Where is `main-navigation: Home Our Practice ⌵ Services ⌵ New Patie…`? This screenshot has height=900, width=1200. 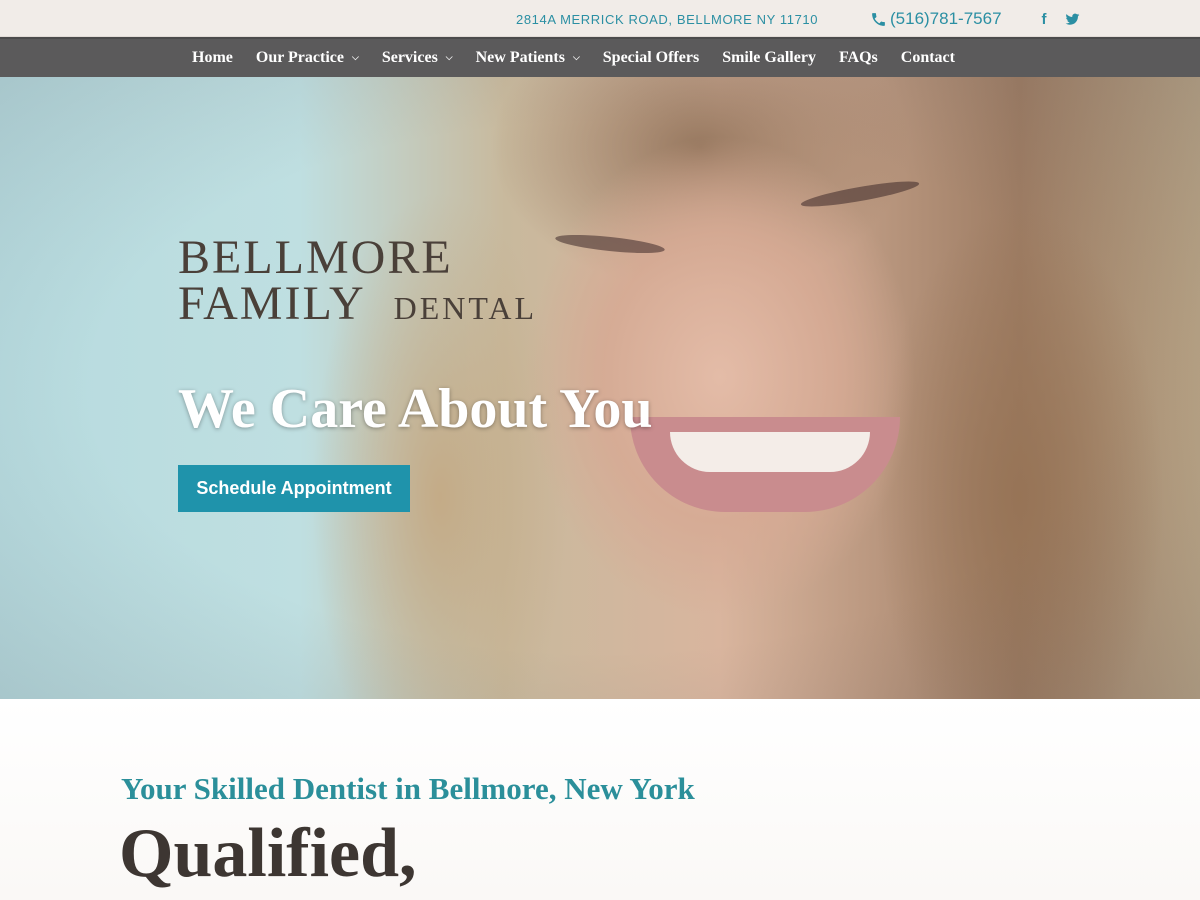 main-navigation: Home Our Practice ⌵ Services ⌵ New Patie… is located at coordinates (600, 57).